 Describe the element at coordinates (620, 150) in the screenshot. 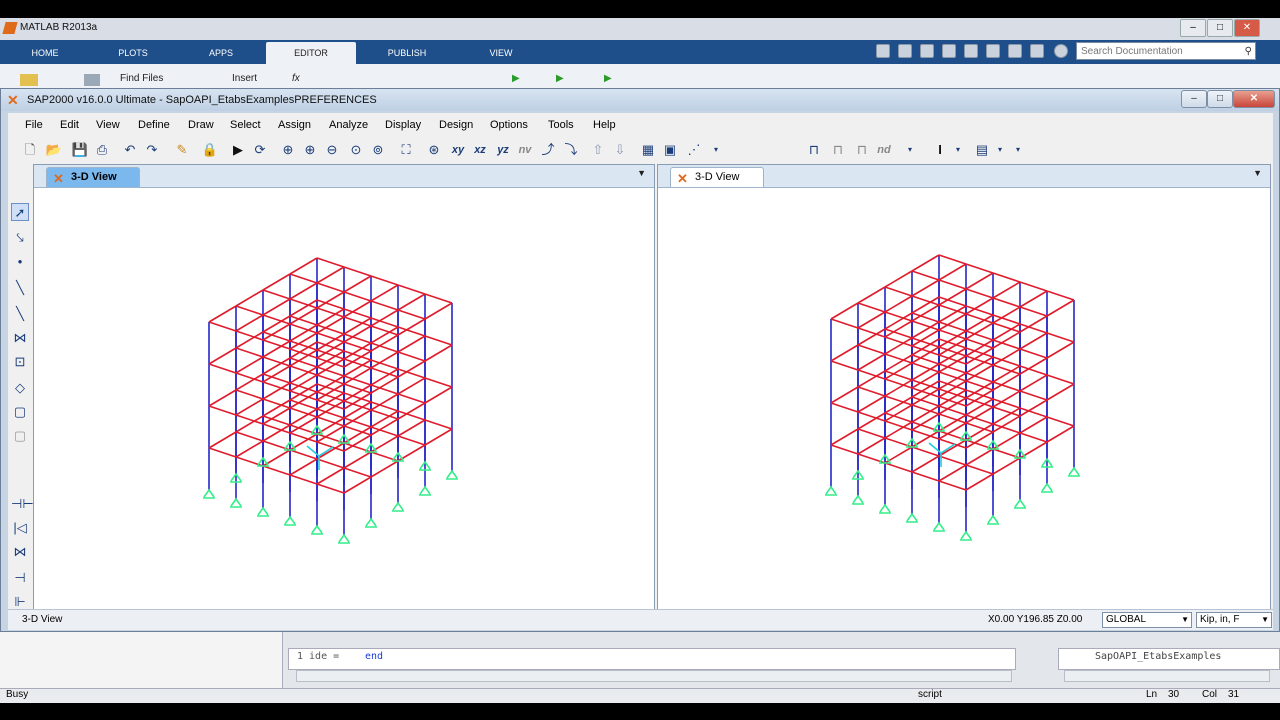

I see `move-down-icon: ⇩` at that location.